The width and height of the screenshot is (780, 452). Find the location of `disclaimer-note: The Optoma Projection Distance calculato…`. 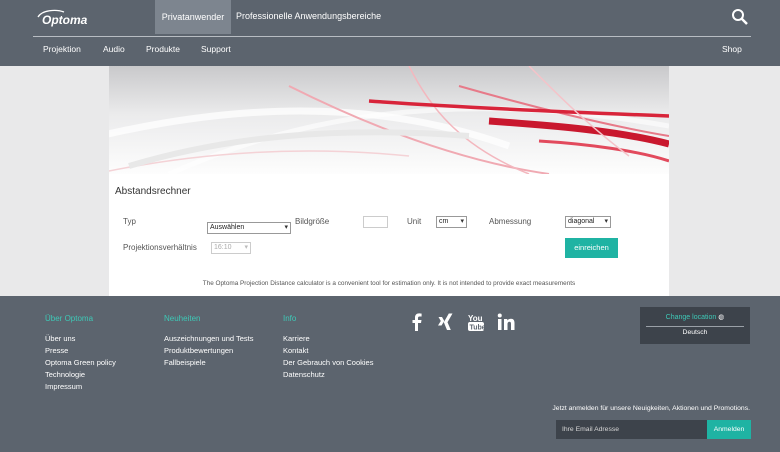

disclaimer-note: The Optoma Projection Distance calculato… is located at coordinates (389, 283).